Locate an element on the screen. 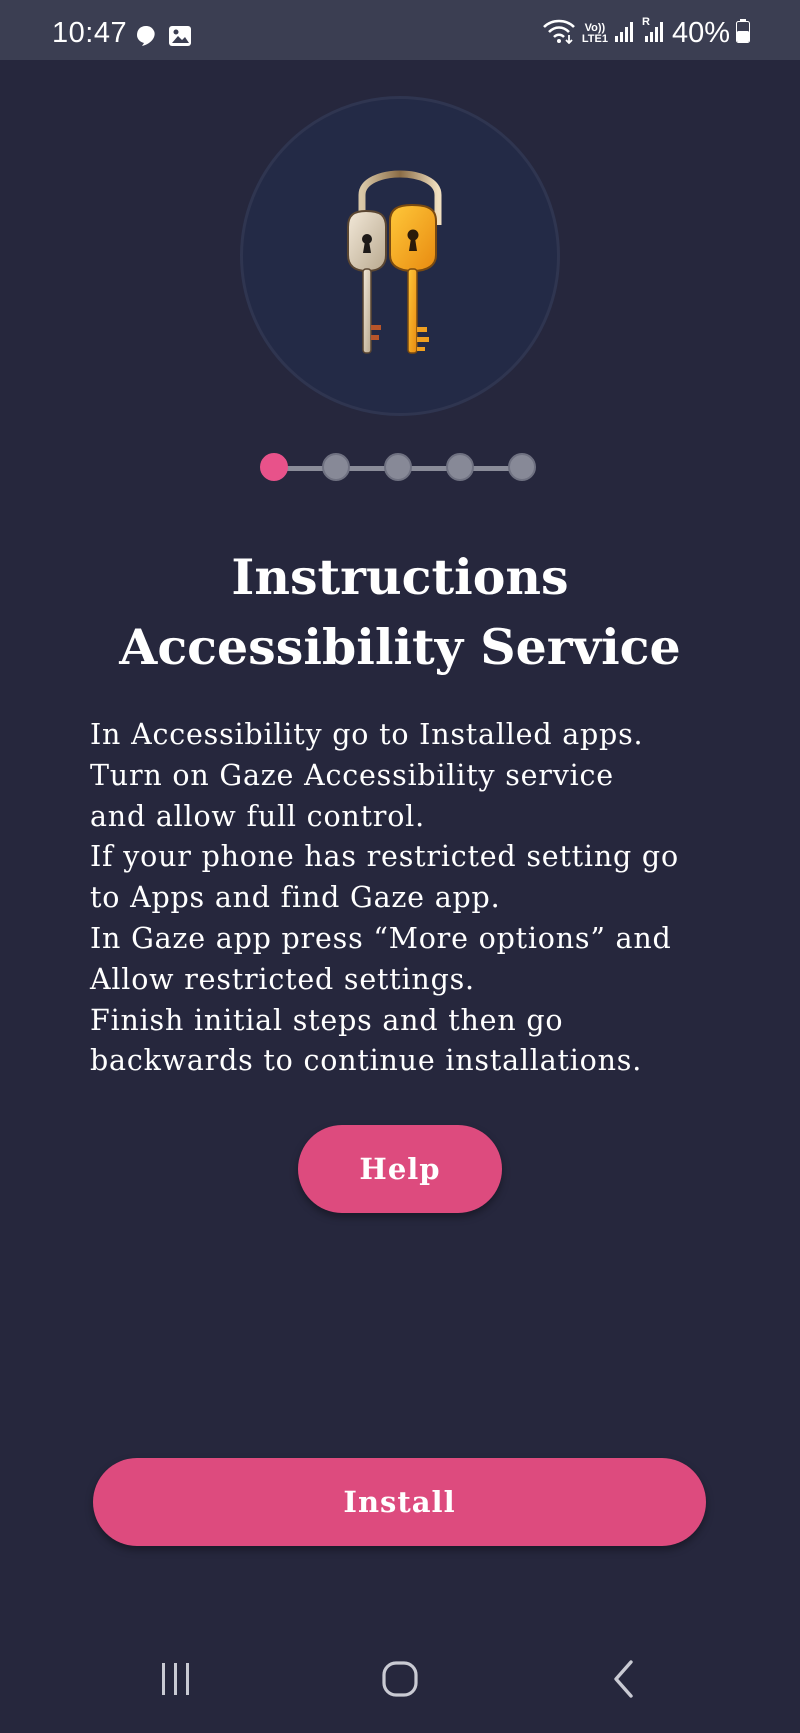 This screenshot has height=1733, width=800. home-button is located at coordinates (400, 1681).